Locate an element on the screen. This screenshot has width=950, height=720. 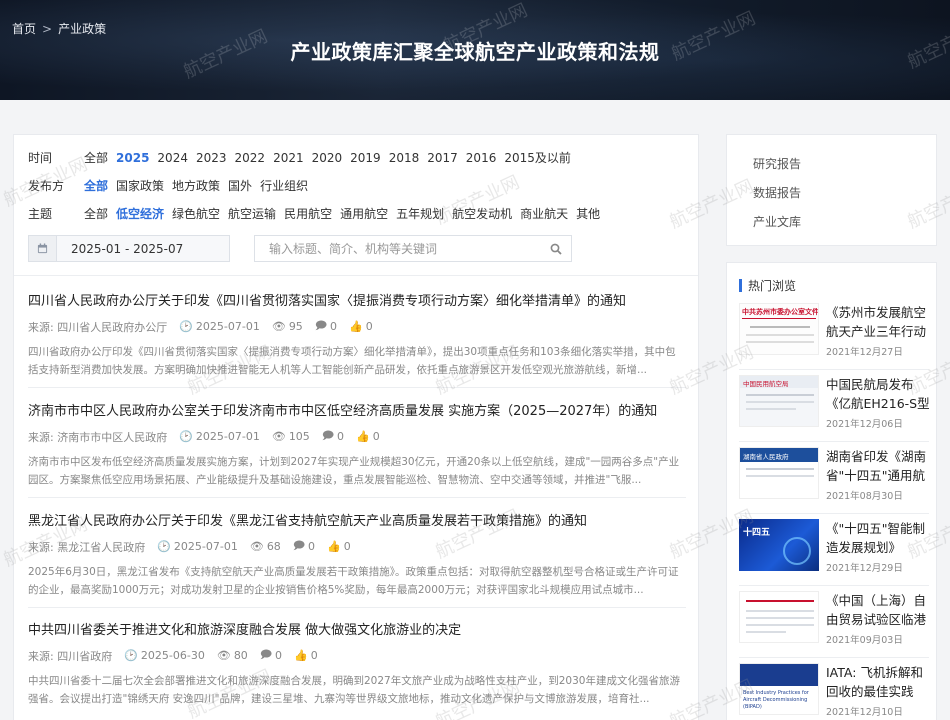
filter-issuer: 发布方 全部 国家政策 地方政策 国外 行业组织 is located at coordinates (172, 185).